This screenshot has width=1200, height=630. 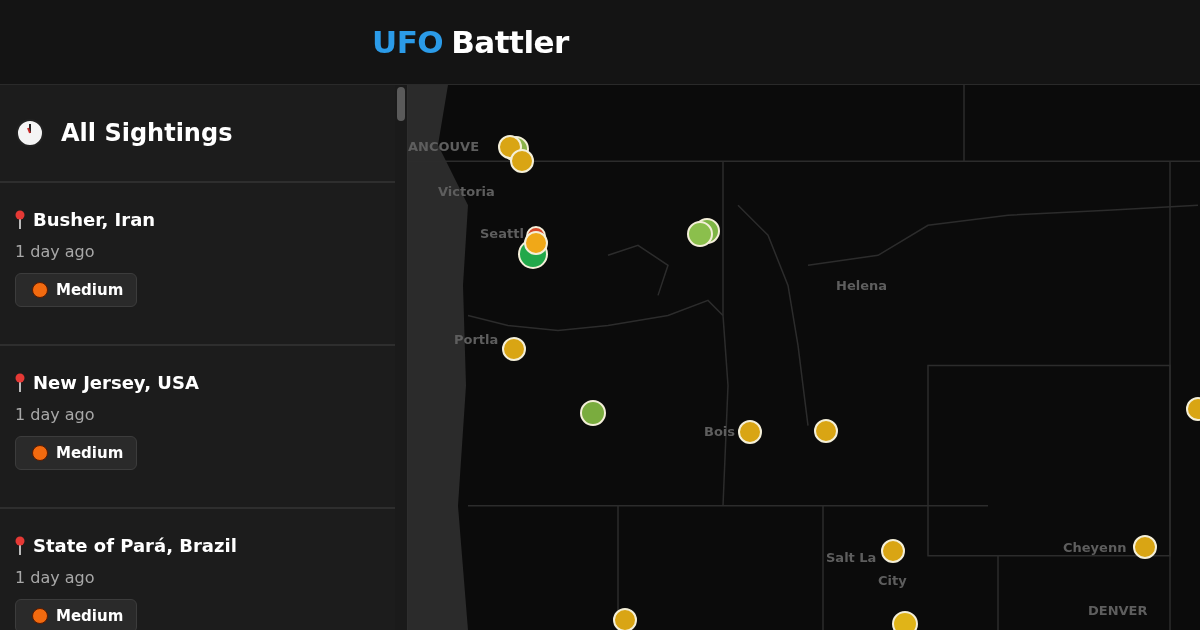 What do you see at coordinates (197, 264) in the screenshot?
I see `sighting-card: Busher, Iran 1 day ago Medium` at bounding box center [197, 264].